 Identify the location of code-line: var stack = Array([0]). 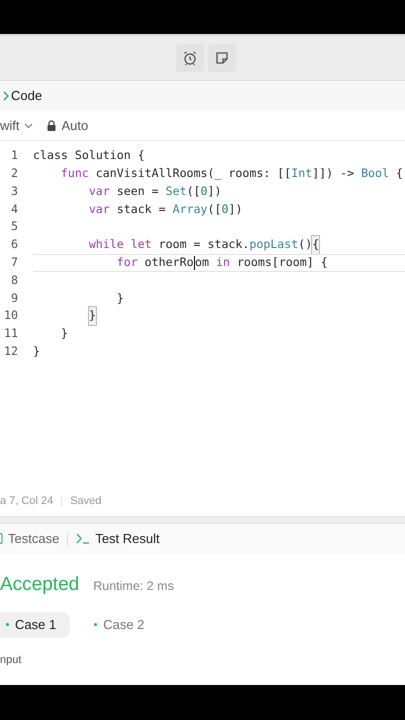
(166, 209).